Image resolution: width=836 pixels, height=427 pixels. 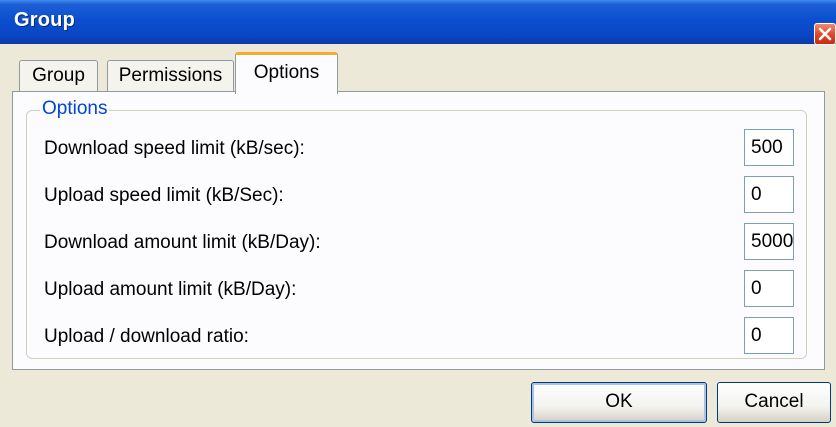 What do you see at coordinates (44, 20) in the screenshot?
I see `window-title: Group` at bounding box center [44, 20].